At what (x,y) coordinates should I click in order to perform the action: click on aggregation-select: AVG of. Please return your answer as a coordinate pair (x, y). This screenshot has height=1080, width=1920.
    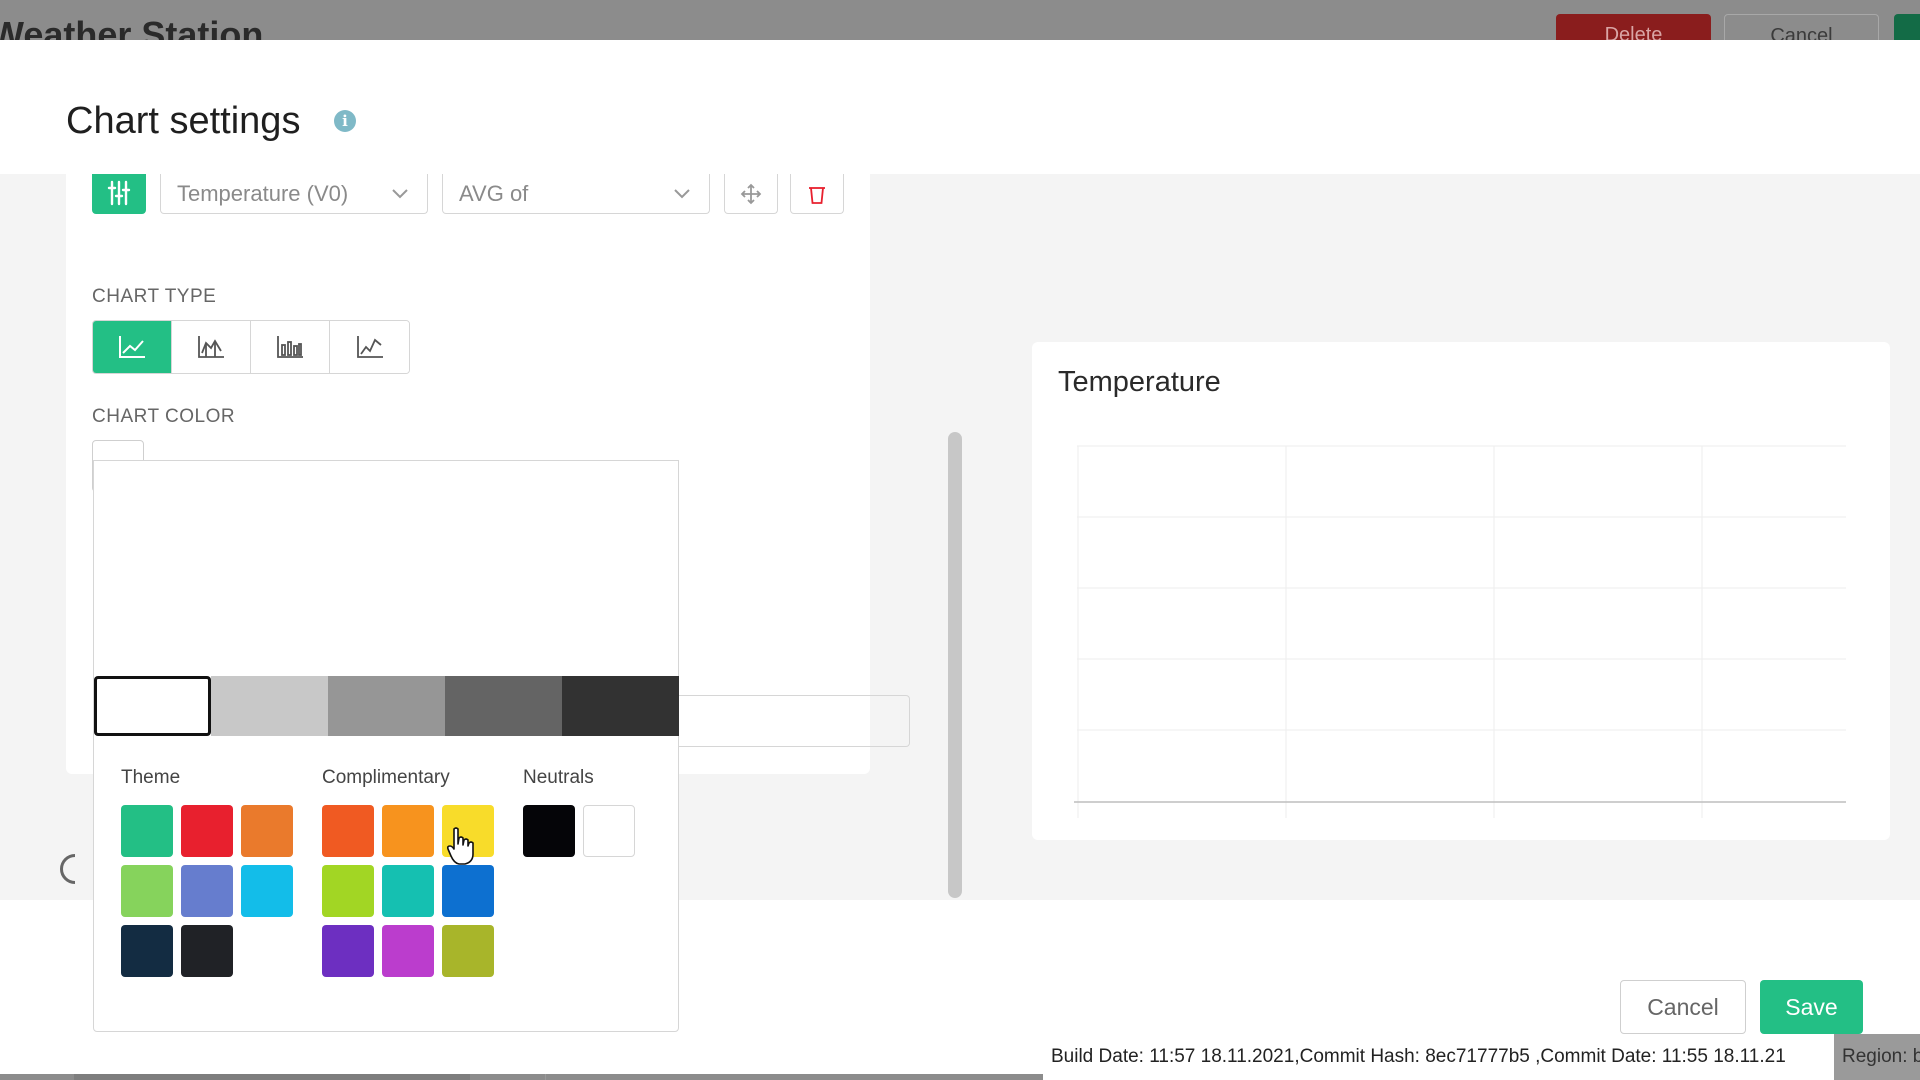
    Looking at the image, I should click on (576, 194).